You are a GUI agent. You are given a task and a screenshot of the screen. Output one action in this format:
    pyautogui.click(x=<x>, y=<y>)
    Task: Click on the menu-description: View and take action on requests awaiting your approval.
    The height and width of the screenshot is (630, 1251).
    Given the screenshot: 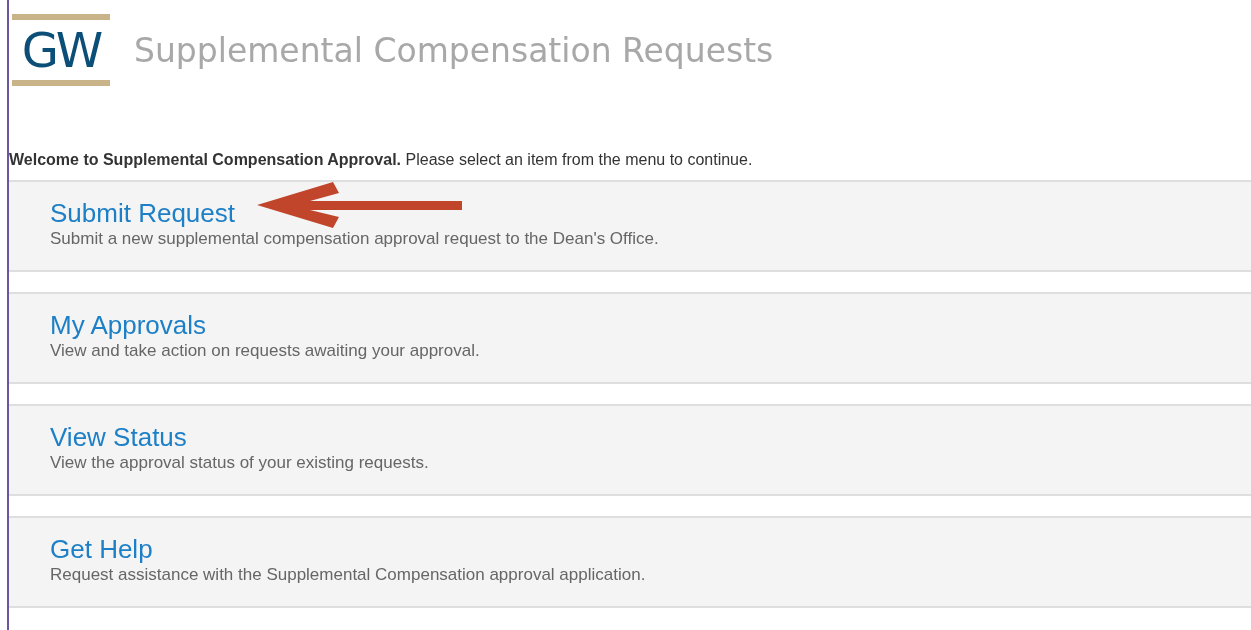 What is the action you would take?
    pyautogui.click(x=265, y=351)
    